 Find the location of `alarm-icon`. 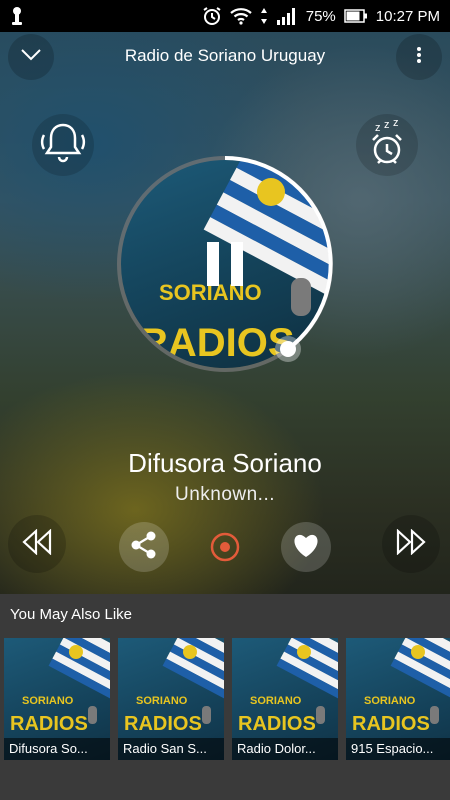

alarm-icon is located at coordinates (212, 16).